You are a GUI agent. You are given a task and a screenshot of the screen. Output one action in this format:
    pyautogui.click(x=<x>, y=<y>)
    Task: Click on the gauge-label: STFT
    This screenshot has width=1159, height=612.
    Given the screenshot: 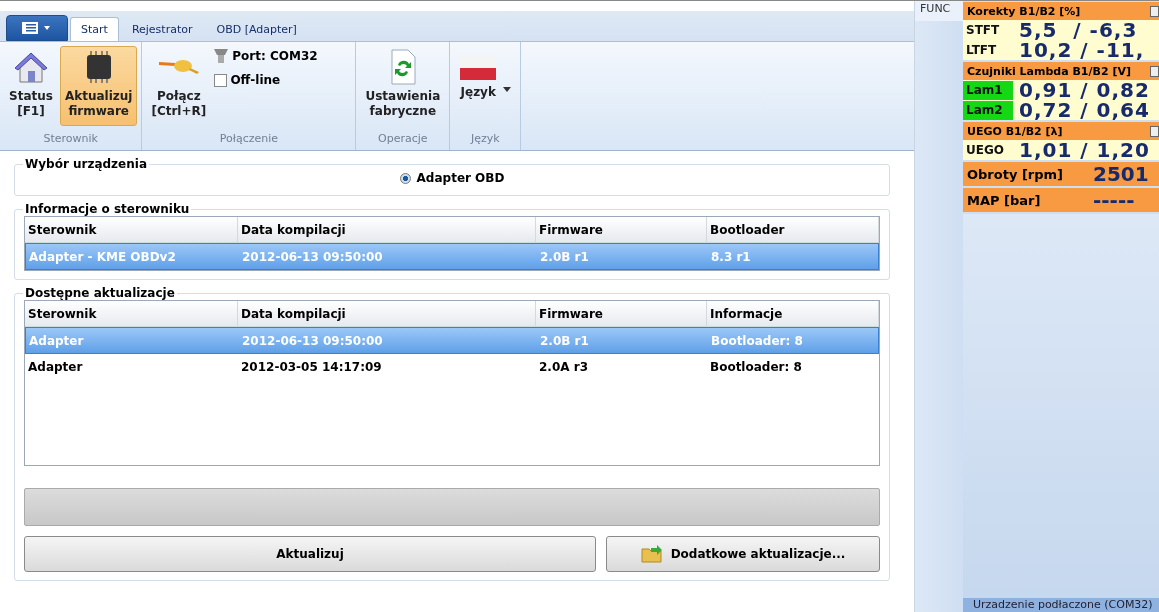 What is the action you would take?
    pyautogui.click(x=983, y=30)
    